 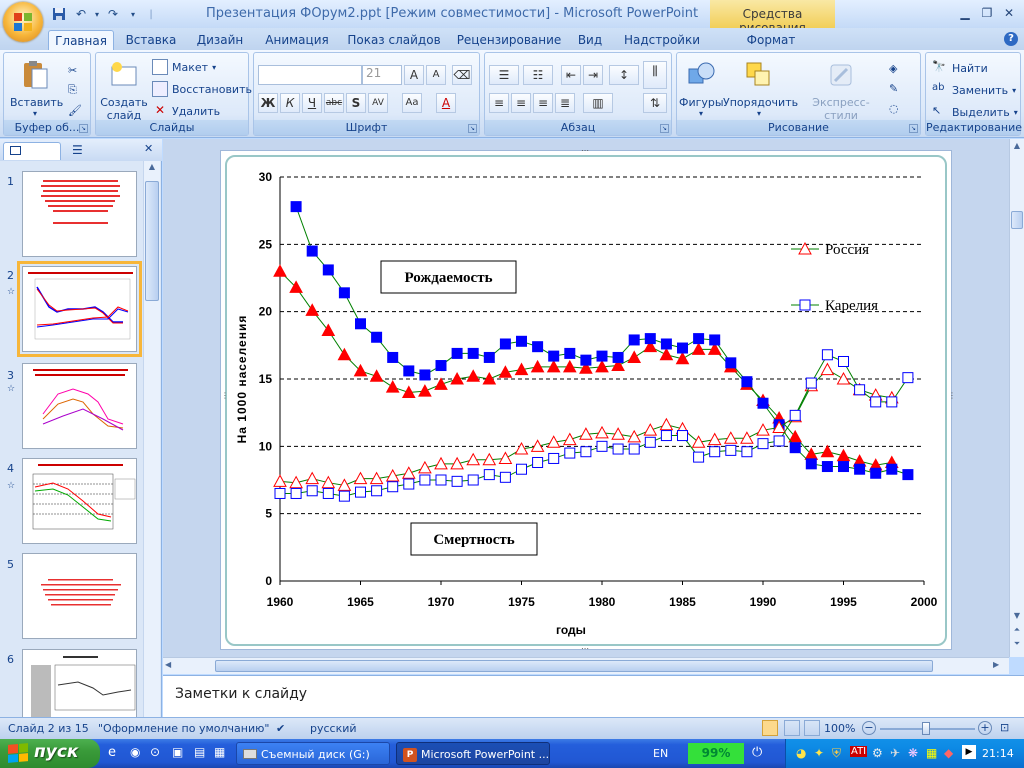 I want to click on start-button: пуск, so click(x=50, y=753).